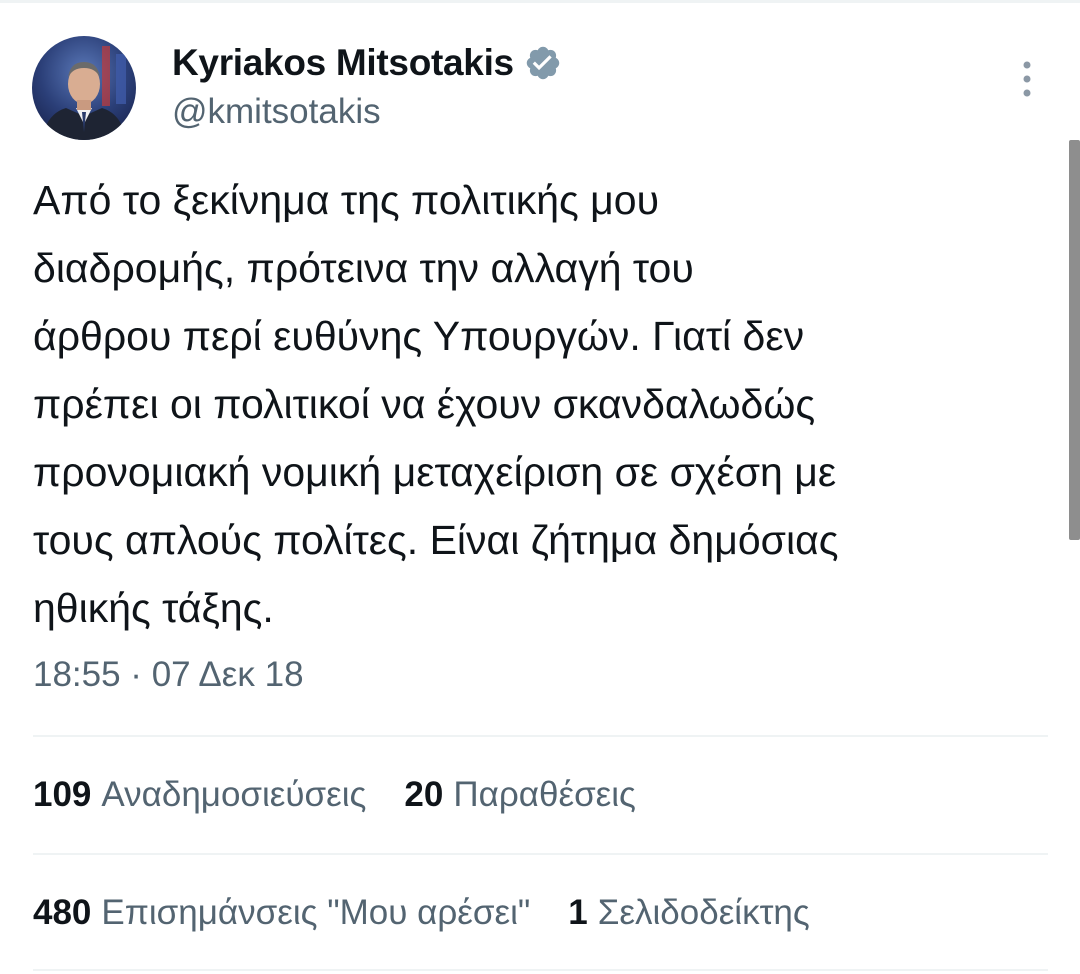 This screenshot has width=1080, height=974. I want to click on author-display-name: Kyriakos Mitsotakis, so click(367, 63).